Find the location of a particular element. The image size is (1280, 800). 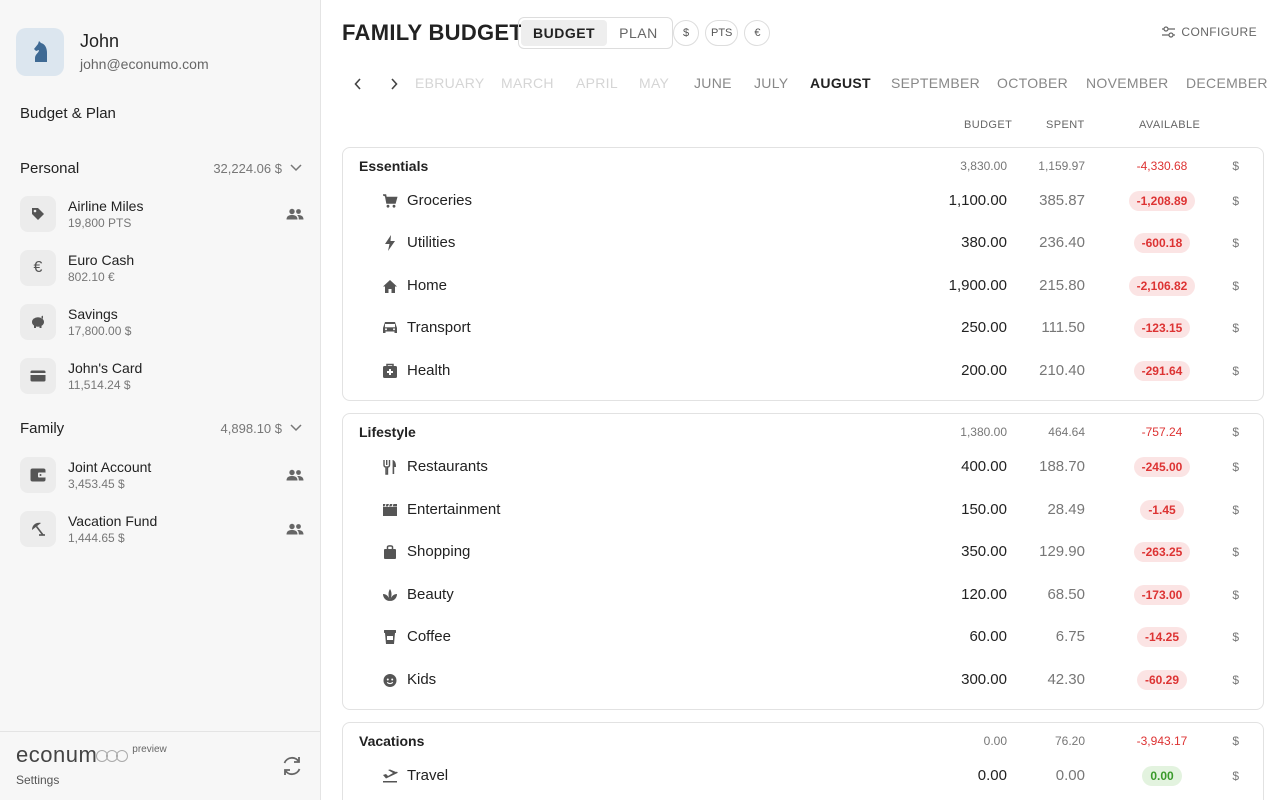

account-name: Euro Cash is located at coordinates (101, 259).